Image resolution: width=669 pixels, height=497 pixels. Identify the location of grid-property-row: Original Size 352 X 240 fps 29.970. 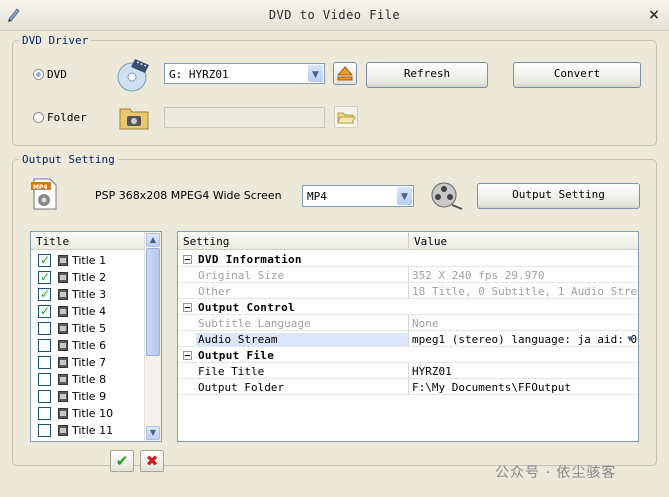
(408, 275).